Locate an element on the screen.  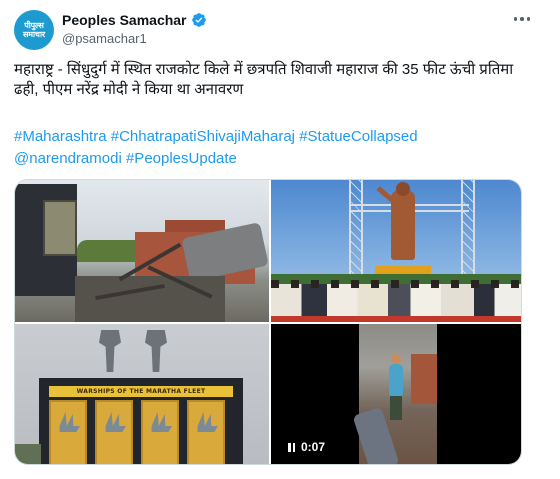
photo-collapsed-statue is located at coordinates (142, 251).